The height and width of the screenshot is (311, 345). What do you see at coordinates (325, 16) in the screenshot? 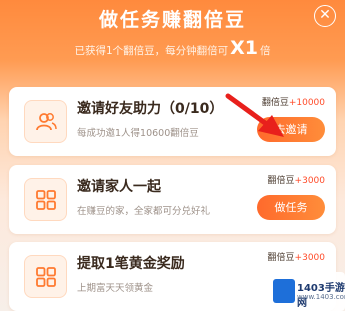
I see `close-icon: ✕` at bounding box center [325, 16].